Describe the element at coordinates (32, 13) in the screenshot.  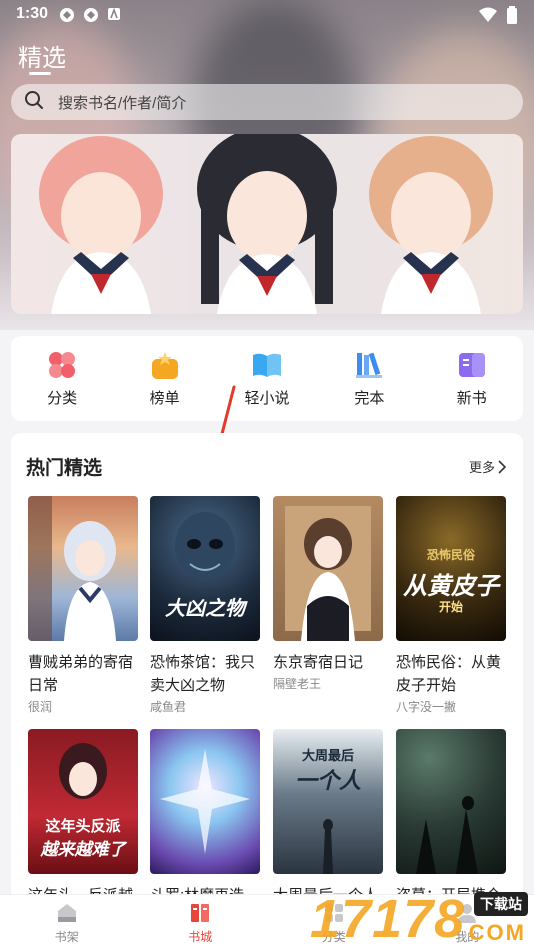
I see `status-time: 1:30` at that location.